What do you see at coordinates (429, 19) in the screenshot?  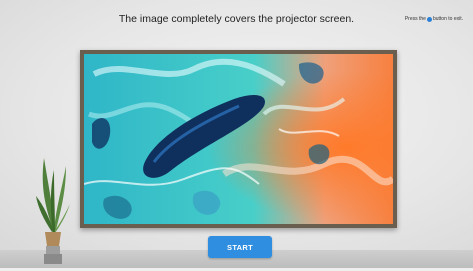 I see `blue-dot-icon` at bounding box center [429, 19].